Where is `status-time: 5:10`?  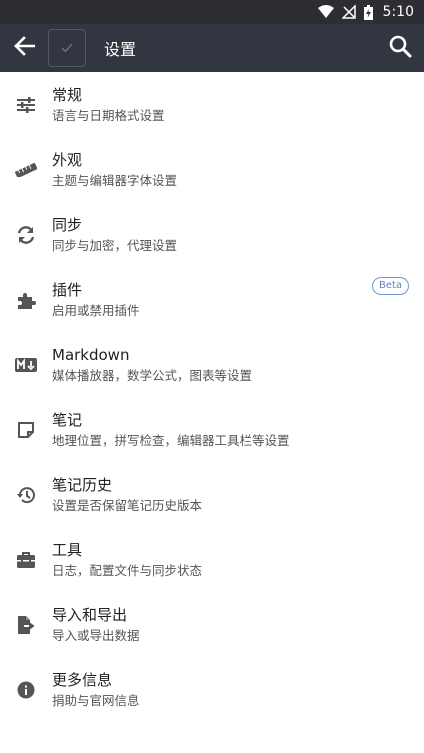 status-time: 5:10 is located at coordinates (398, 12).